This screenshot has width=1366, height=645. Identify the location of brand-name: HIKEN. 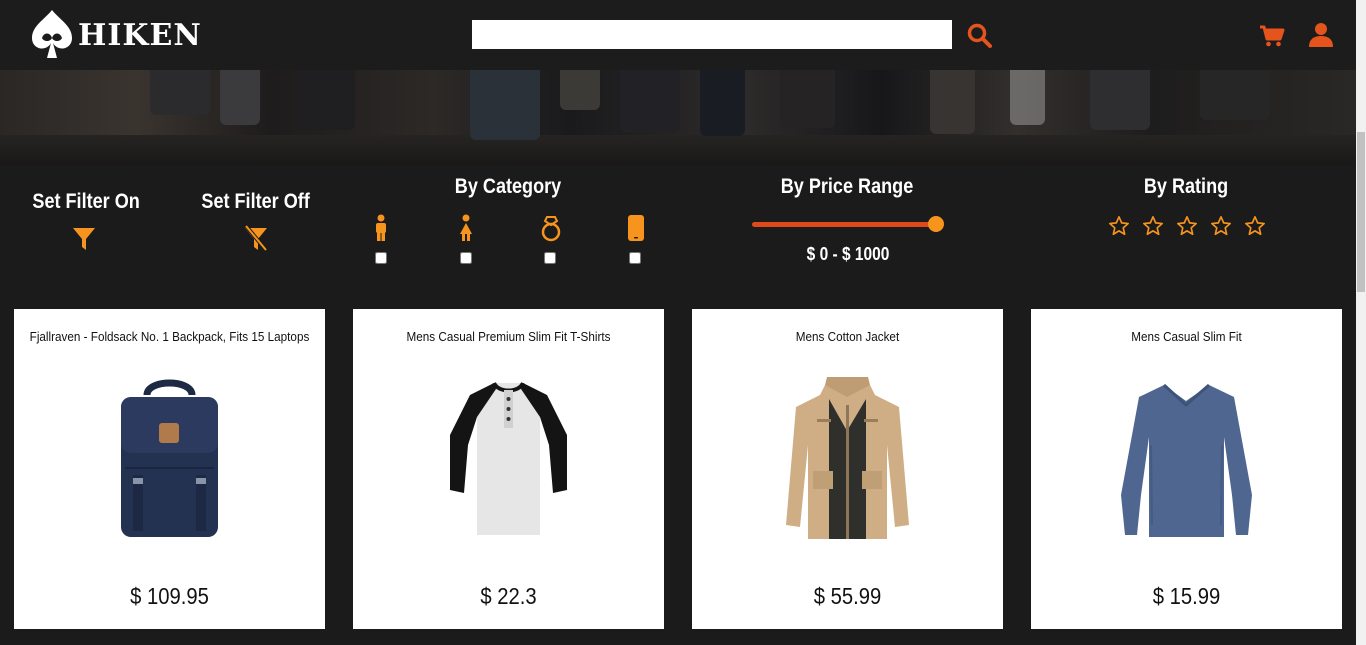
(140, 35).